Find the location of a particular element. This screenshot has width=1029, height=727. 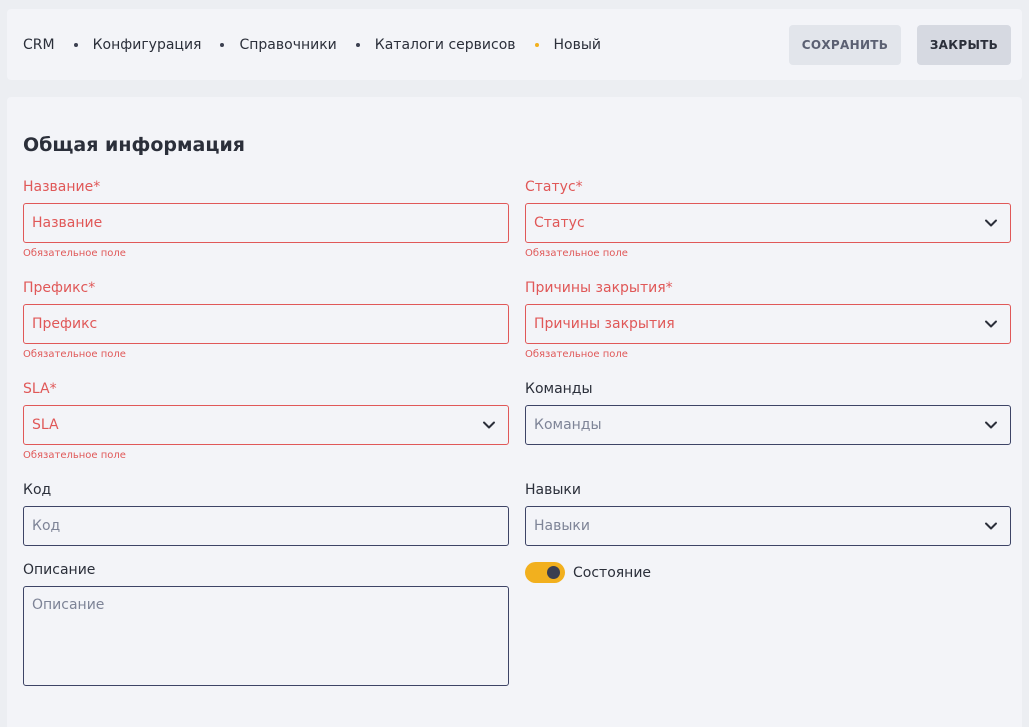

skills-field: Навыки Навыки is located at coordinates (768, 514).